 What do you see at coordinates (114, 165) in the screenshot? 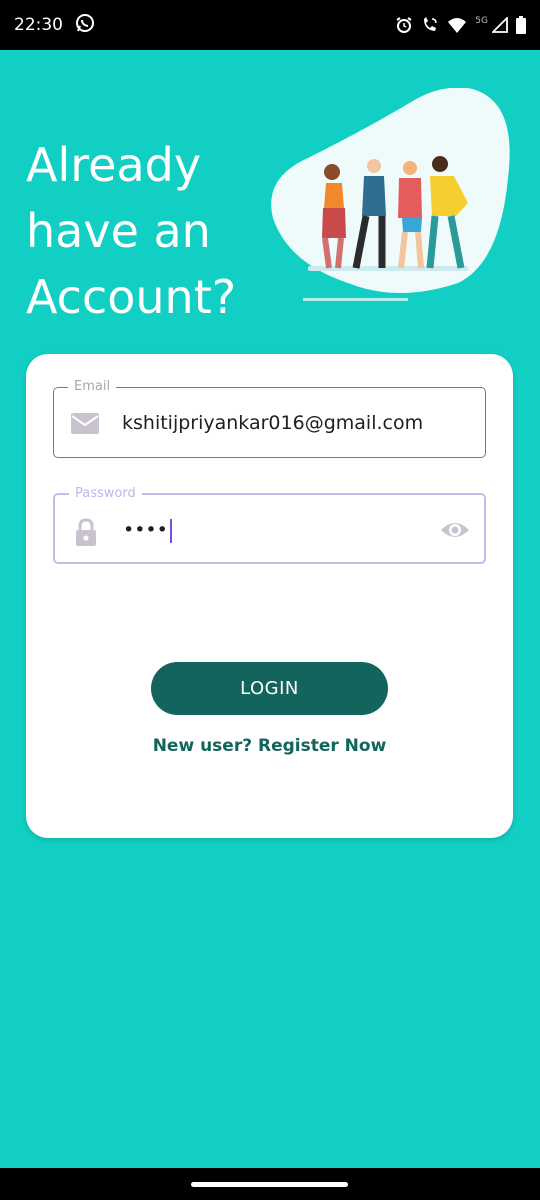
I see `page-title-line: Already` at bounding box center [114, 165].